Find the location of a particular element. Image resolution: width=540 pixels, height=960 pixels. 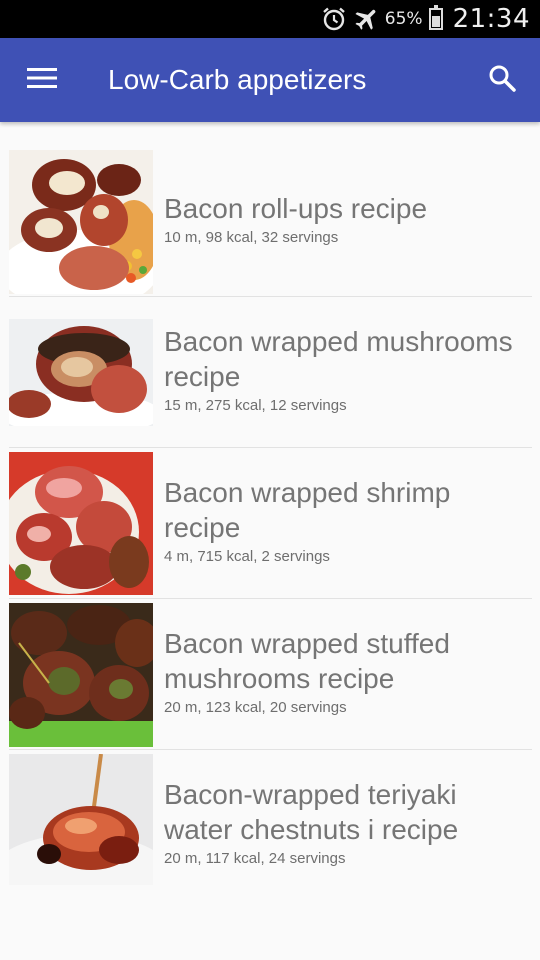

battery-percentage: 65% is located at coordinates (403, 19).